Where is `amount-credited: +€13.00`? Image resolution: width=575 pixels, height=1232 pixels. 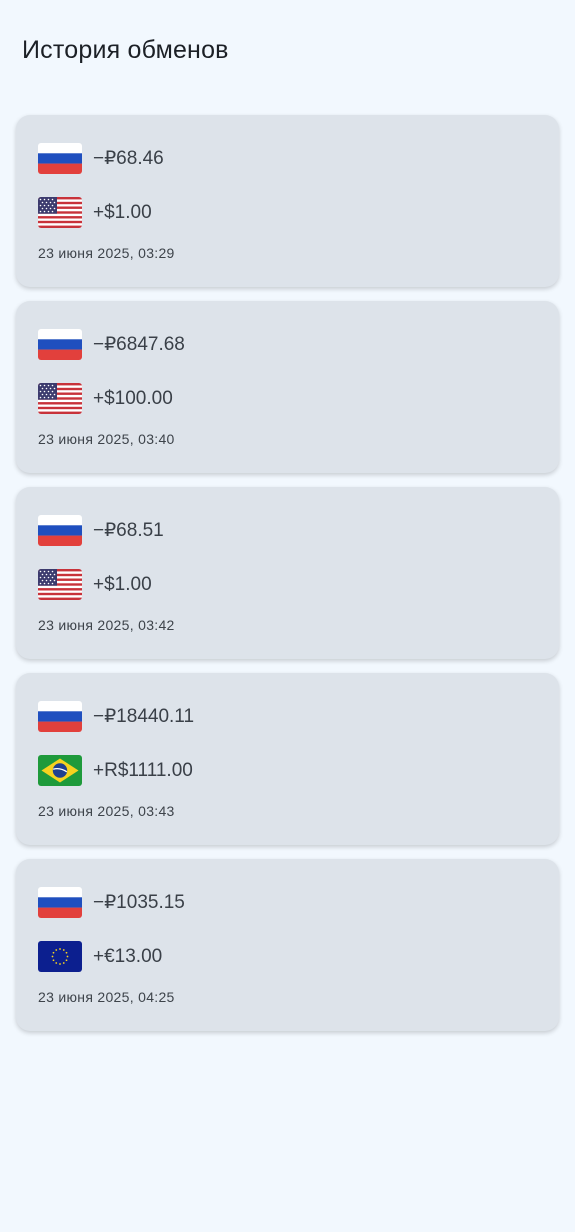 amount-credited: +€13.00 is located at coordinates (128, 956).